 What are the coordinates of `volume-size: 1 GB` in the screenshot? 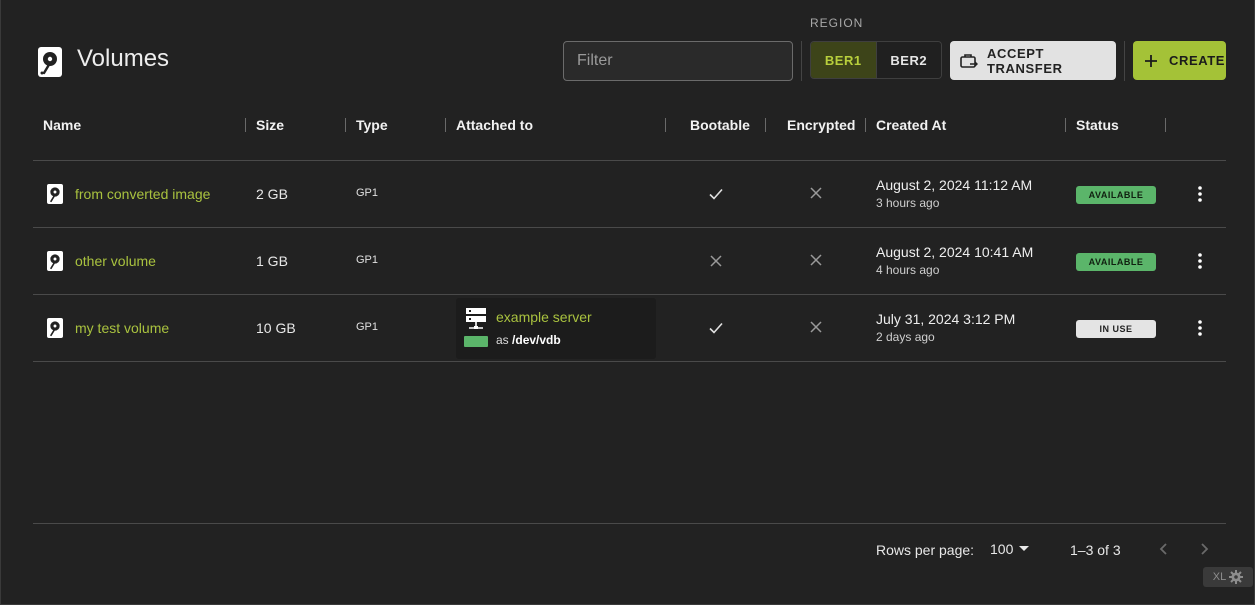 It's located at (272, 261).